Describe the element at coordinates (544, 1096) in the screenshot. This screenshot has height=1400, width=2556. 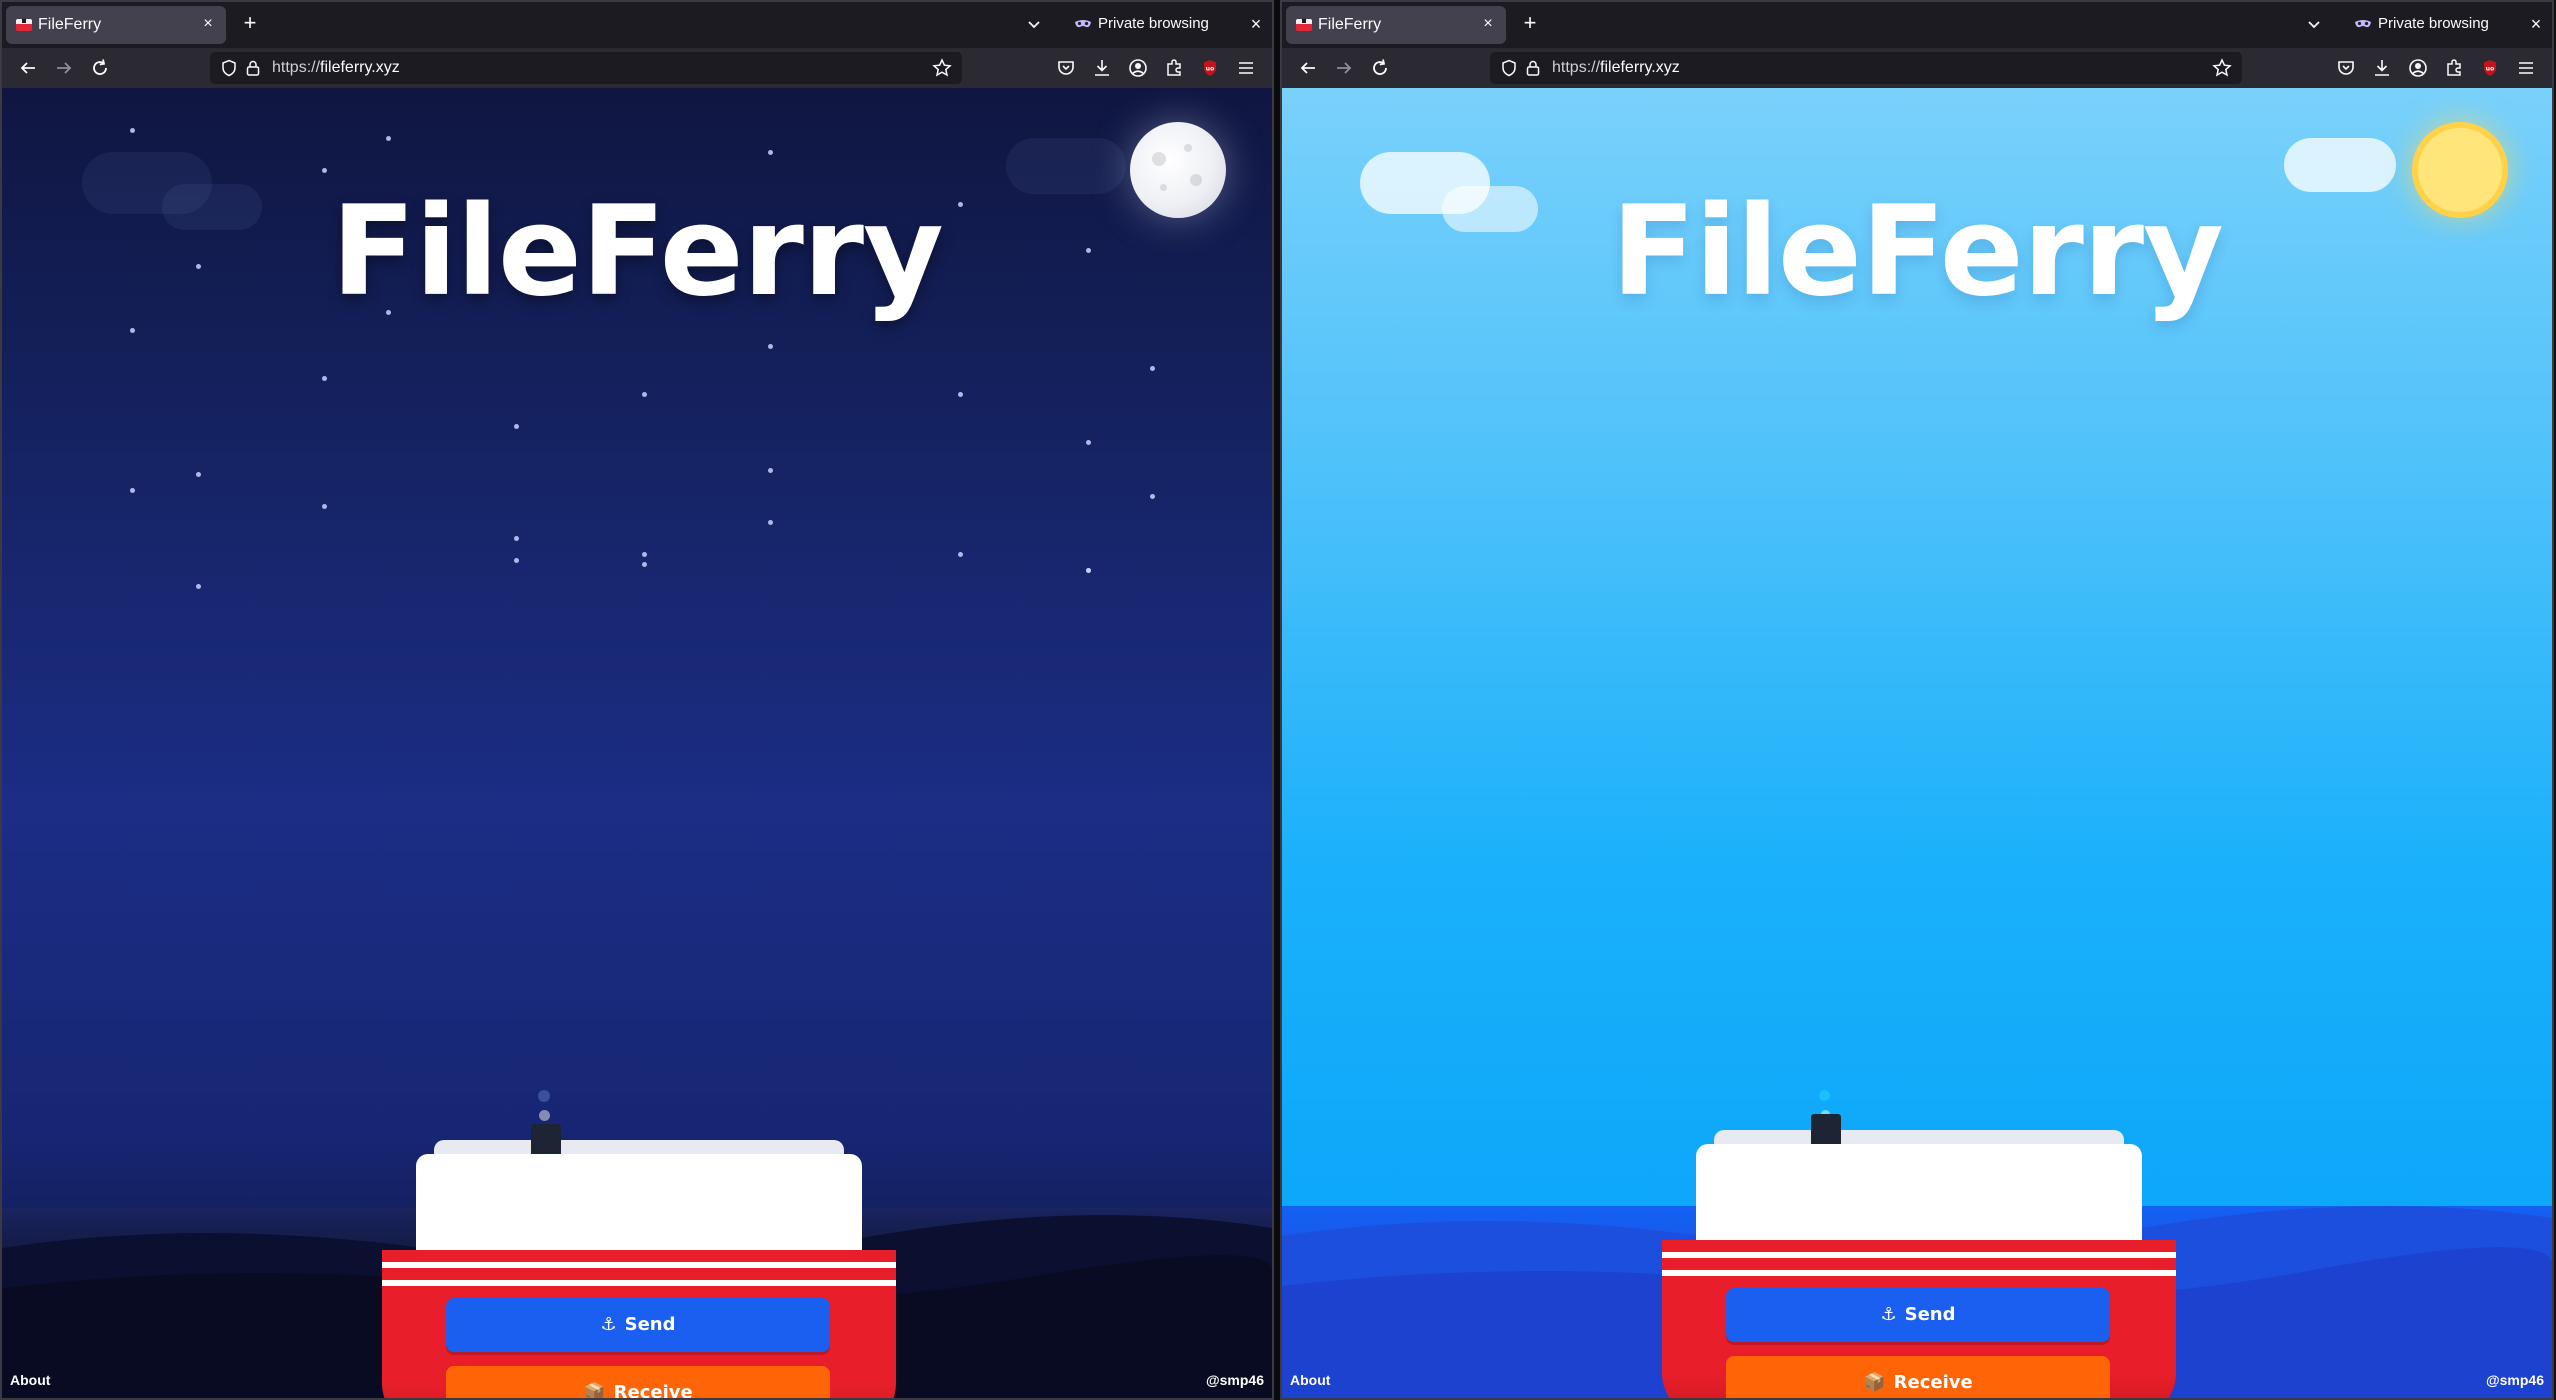
I see `smoke-puff` at that location.